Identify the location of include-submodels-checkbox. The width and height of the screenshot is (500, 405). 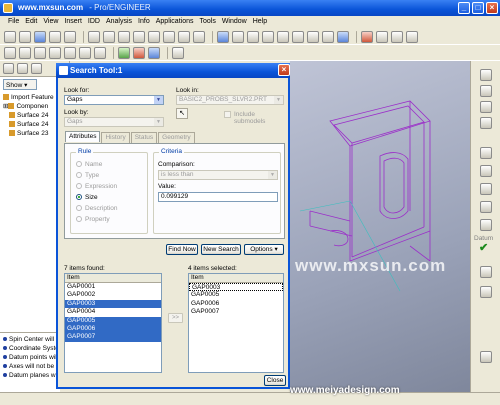
(227, 114).